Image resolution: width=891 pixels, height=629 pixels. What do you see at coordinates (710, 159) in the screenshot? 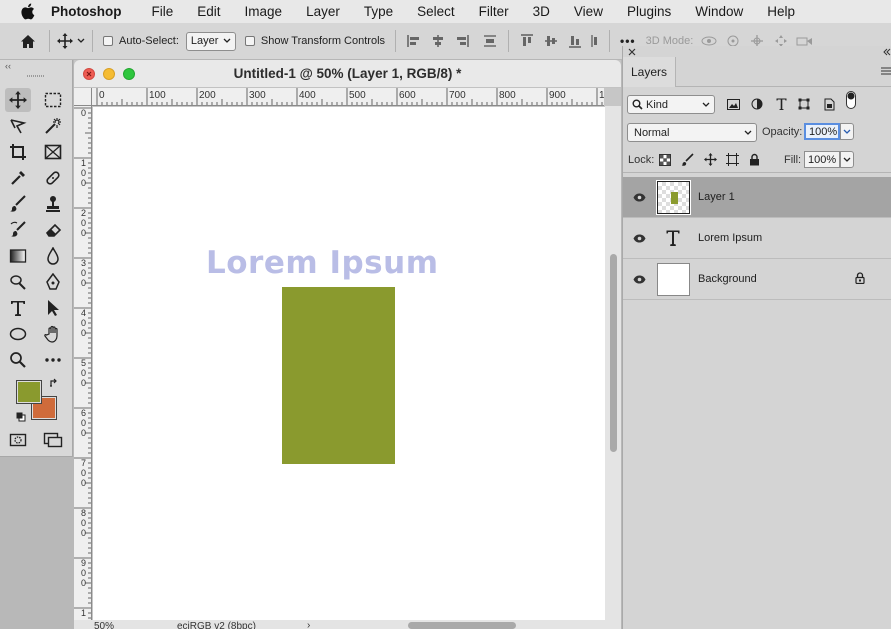
I see `lock-position-icon` at bounding box center [710, 159].